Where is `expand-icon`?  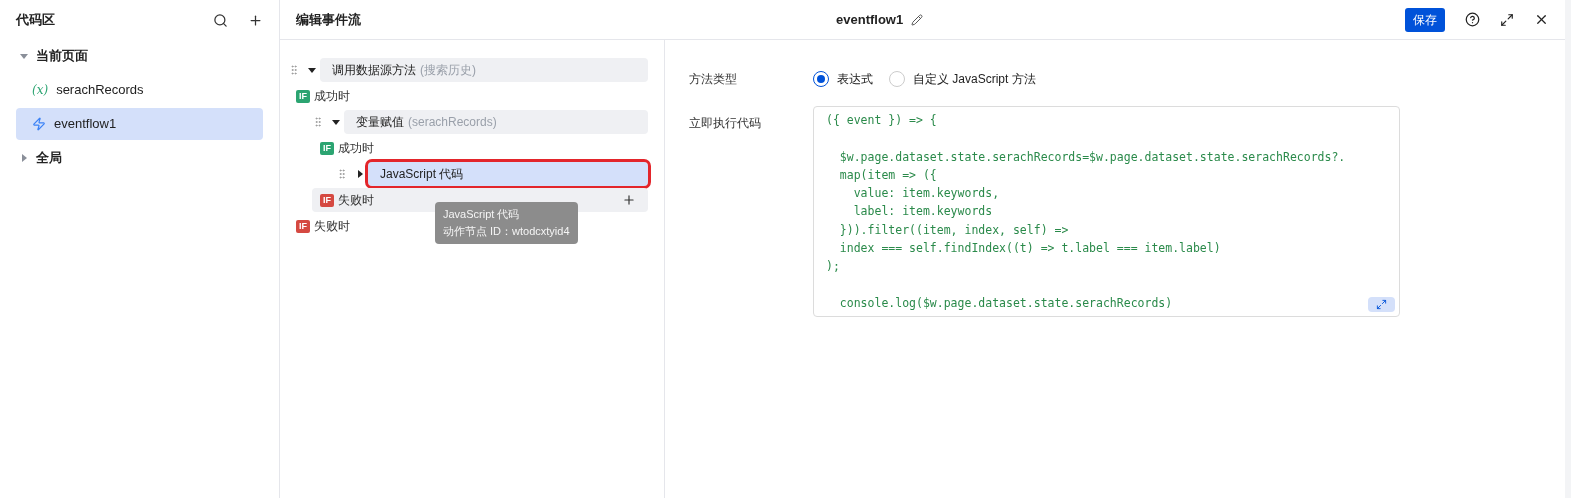
expand-icon is located at coordinates (1507, 19).